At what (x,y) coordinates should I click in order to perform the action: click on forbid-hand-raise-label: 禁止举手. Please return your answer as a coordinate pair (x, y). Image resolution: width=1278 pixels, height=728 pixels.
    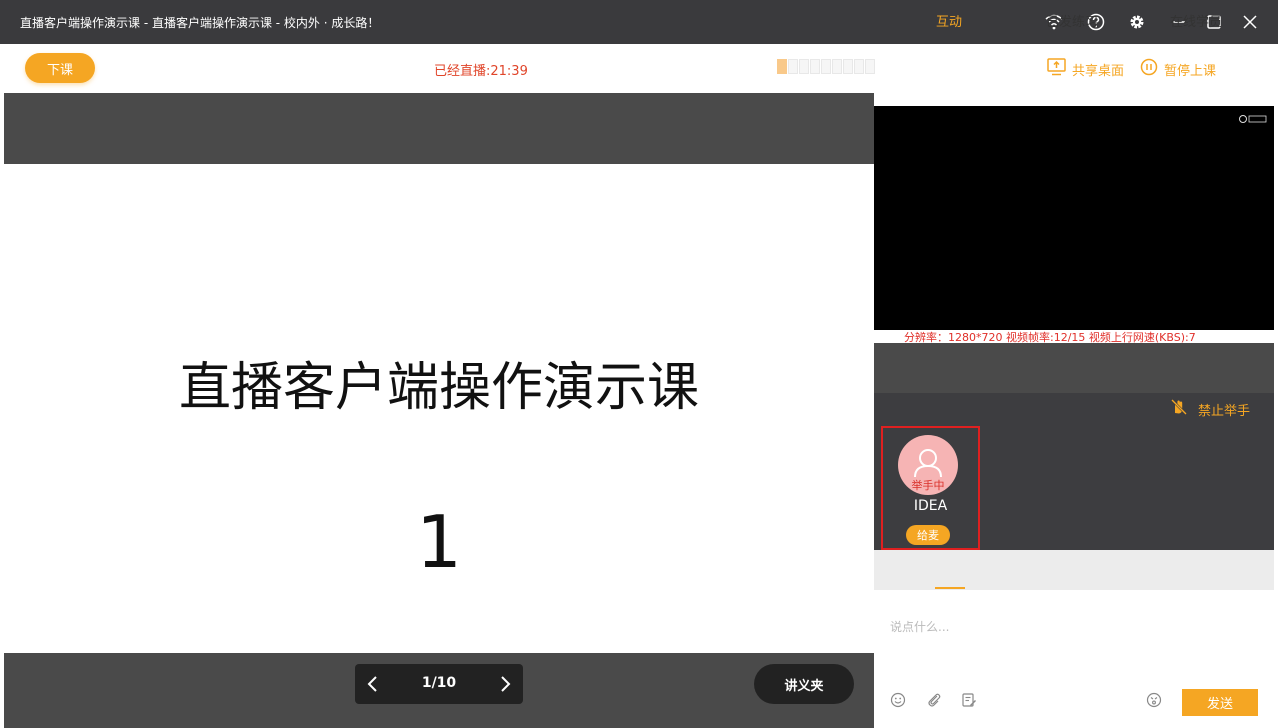
    Looking at the image, I should click on (1224, 411).